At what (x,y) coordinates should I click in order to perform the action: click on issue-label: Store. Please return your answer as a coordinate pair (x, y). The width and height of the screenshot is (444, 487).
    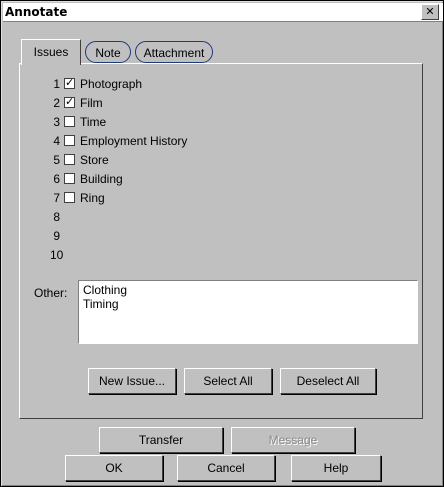
    Looking at the image, I should click on (94, 160).